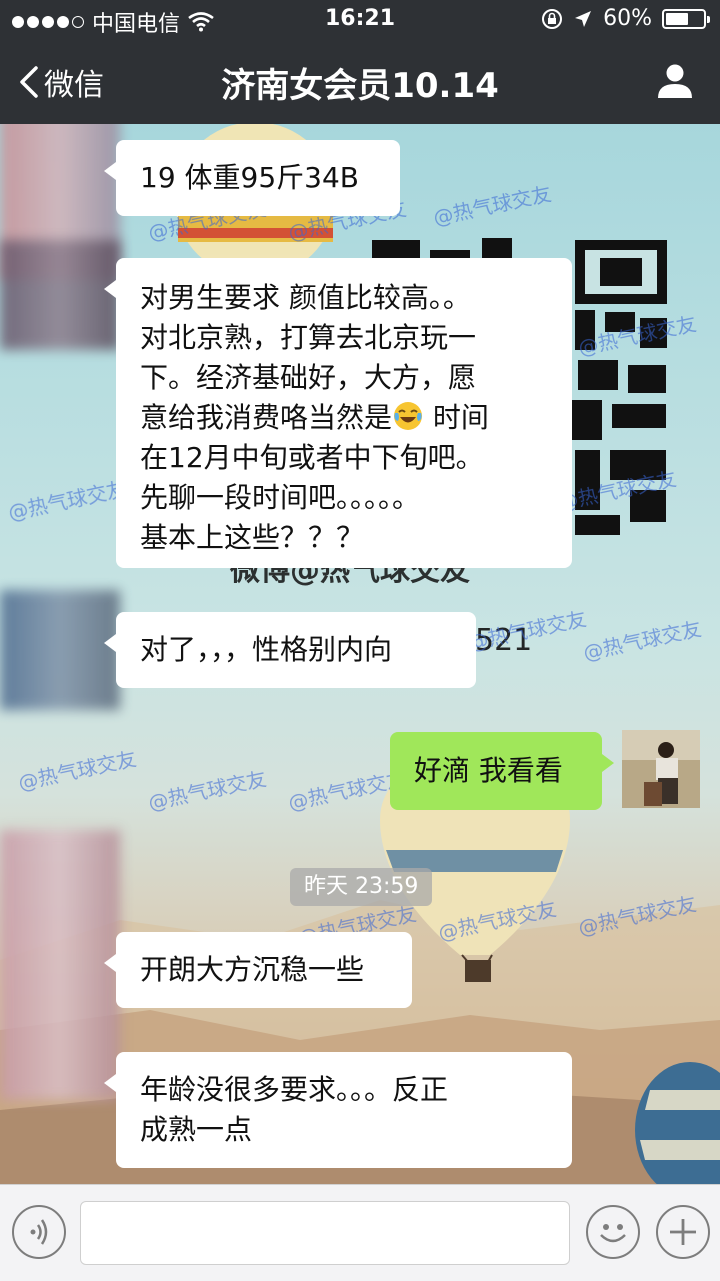 The height and width of the screenshot is (1281, 720). I want to click on smiley-icon, so click(613, 1233).